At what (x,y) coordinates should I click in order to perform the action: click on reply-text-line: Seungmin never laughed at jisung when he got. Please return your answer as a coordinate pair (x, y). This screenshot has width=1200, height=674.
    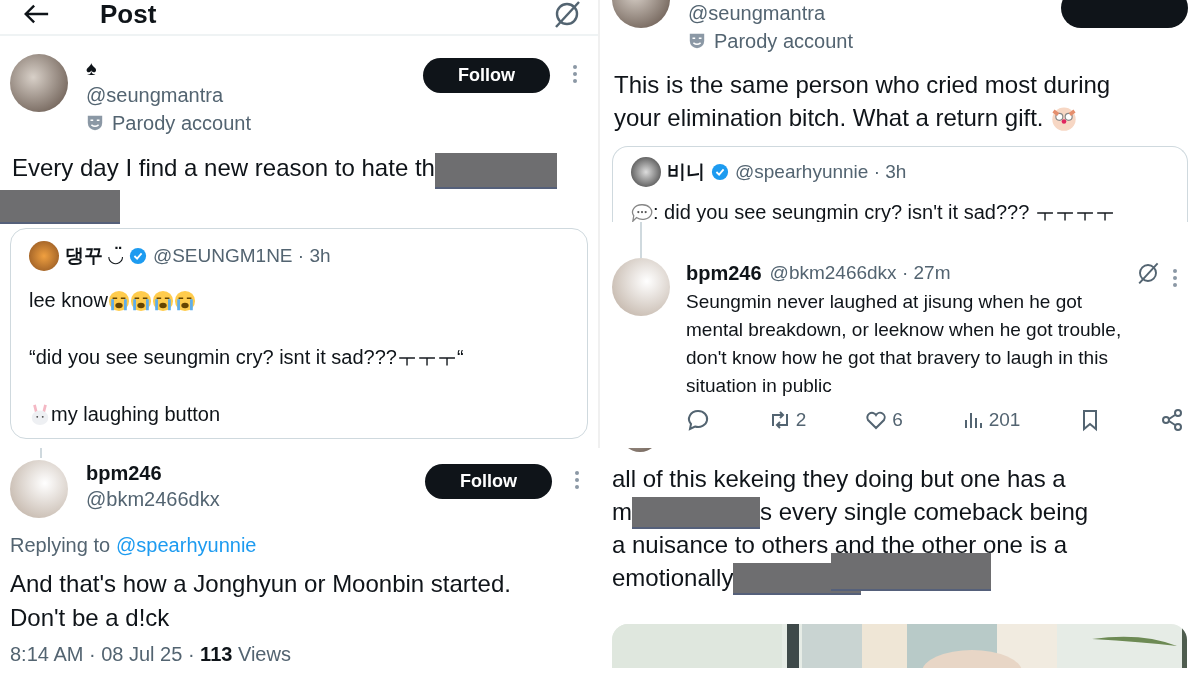
    Looking at the image, I should click on (885, 302).